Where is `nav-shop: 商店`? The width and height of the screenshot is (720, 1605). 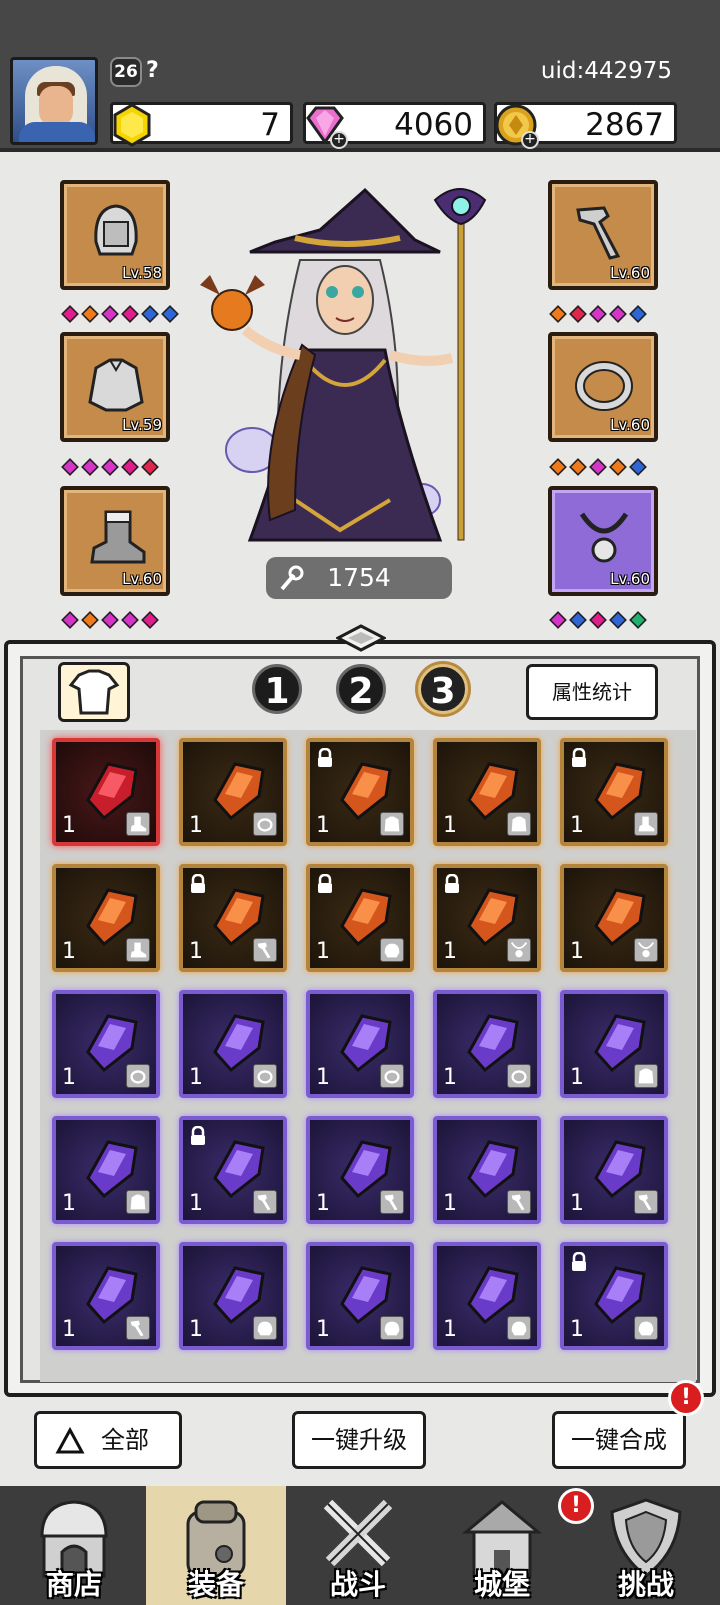
nav-shop: 商店 is located at coordinates (74, 1545).